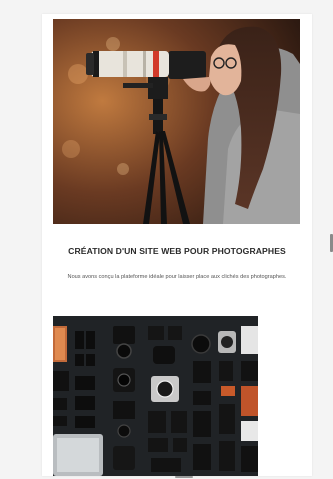 The image size is (333, 479). What do you see at coordinates (184, 477) in the screenshot?
I see `bottom-handle` at bounding box center [184, 477].